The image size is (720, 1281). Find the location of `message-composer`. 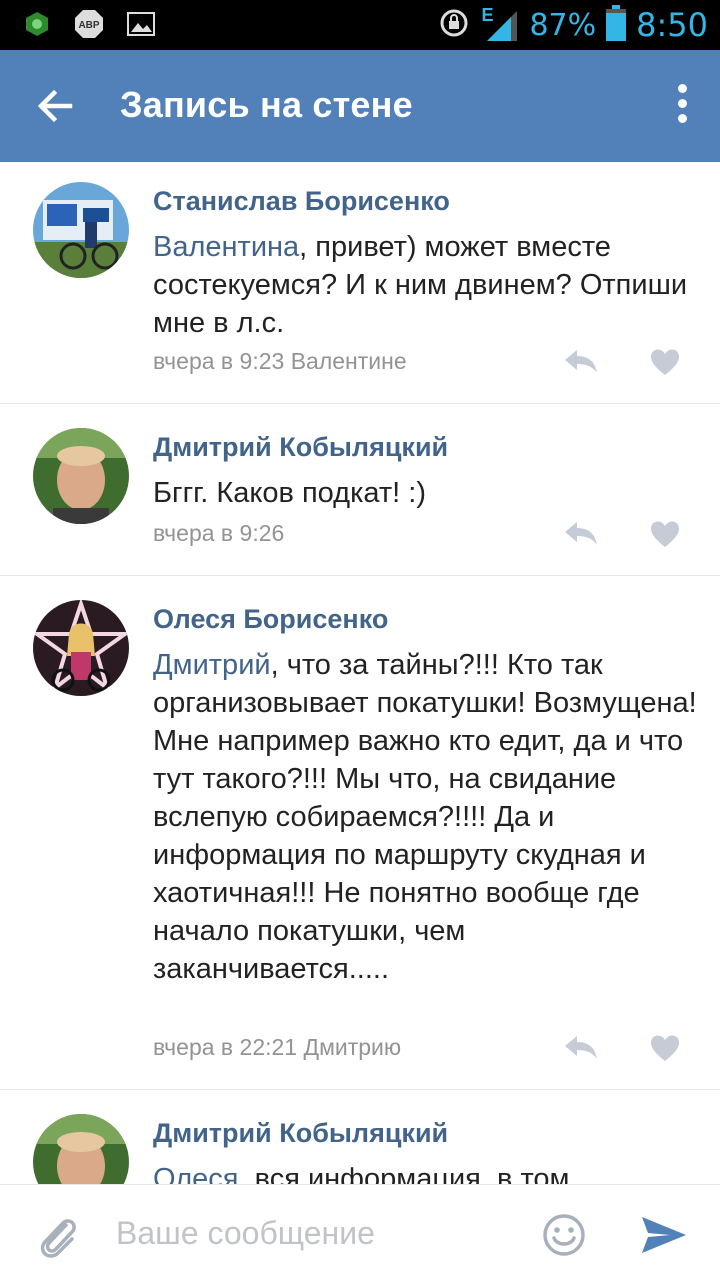

message-composer is located at coordinates (360, 1232).